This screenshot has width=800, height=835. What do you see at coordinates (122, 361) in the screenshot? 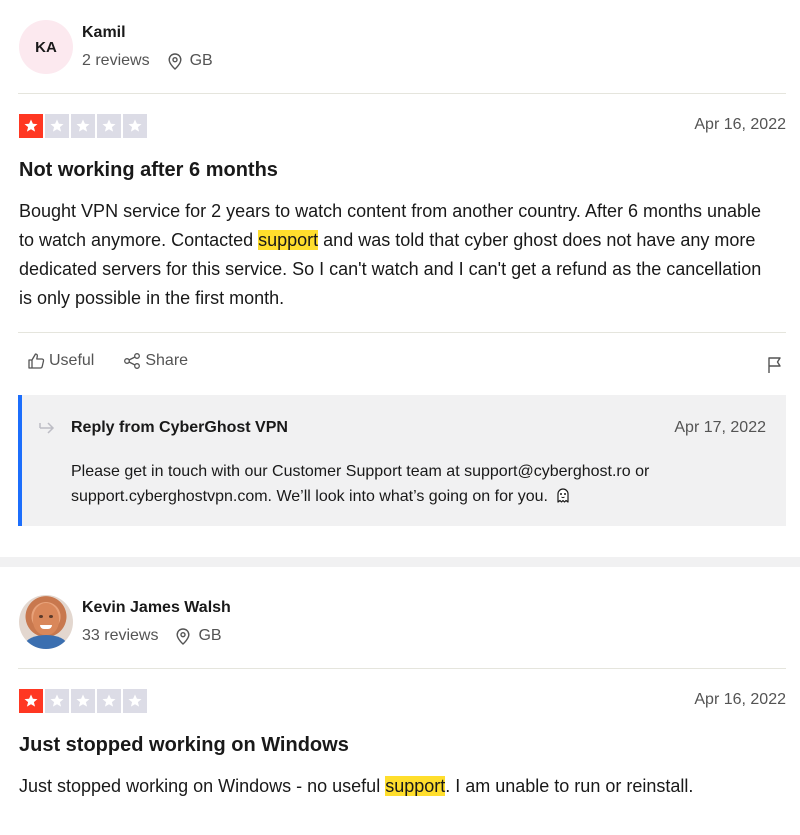
I see `review-actions: Useful Share` at bounding box center [122, 361].